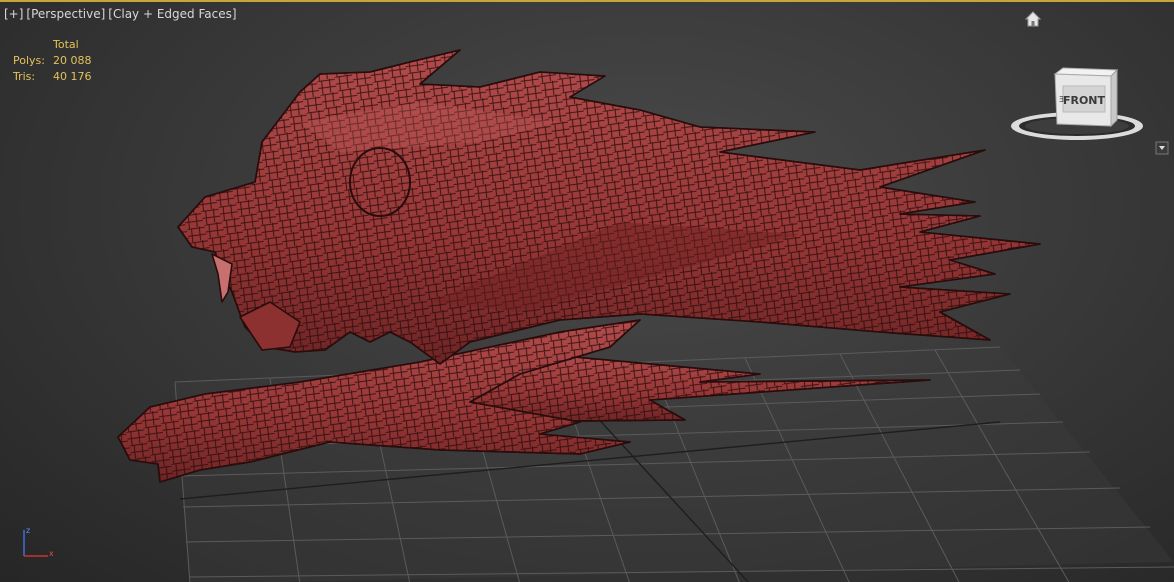 This screenshot has height=582, width=1174. Describe the element at coordinates (1162, 148) in the screenshot. I see `viewcube-menu-icon` at that location.